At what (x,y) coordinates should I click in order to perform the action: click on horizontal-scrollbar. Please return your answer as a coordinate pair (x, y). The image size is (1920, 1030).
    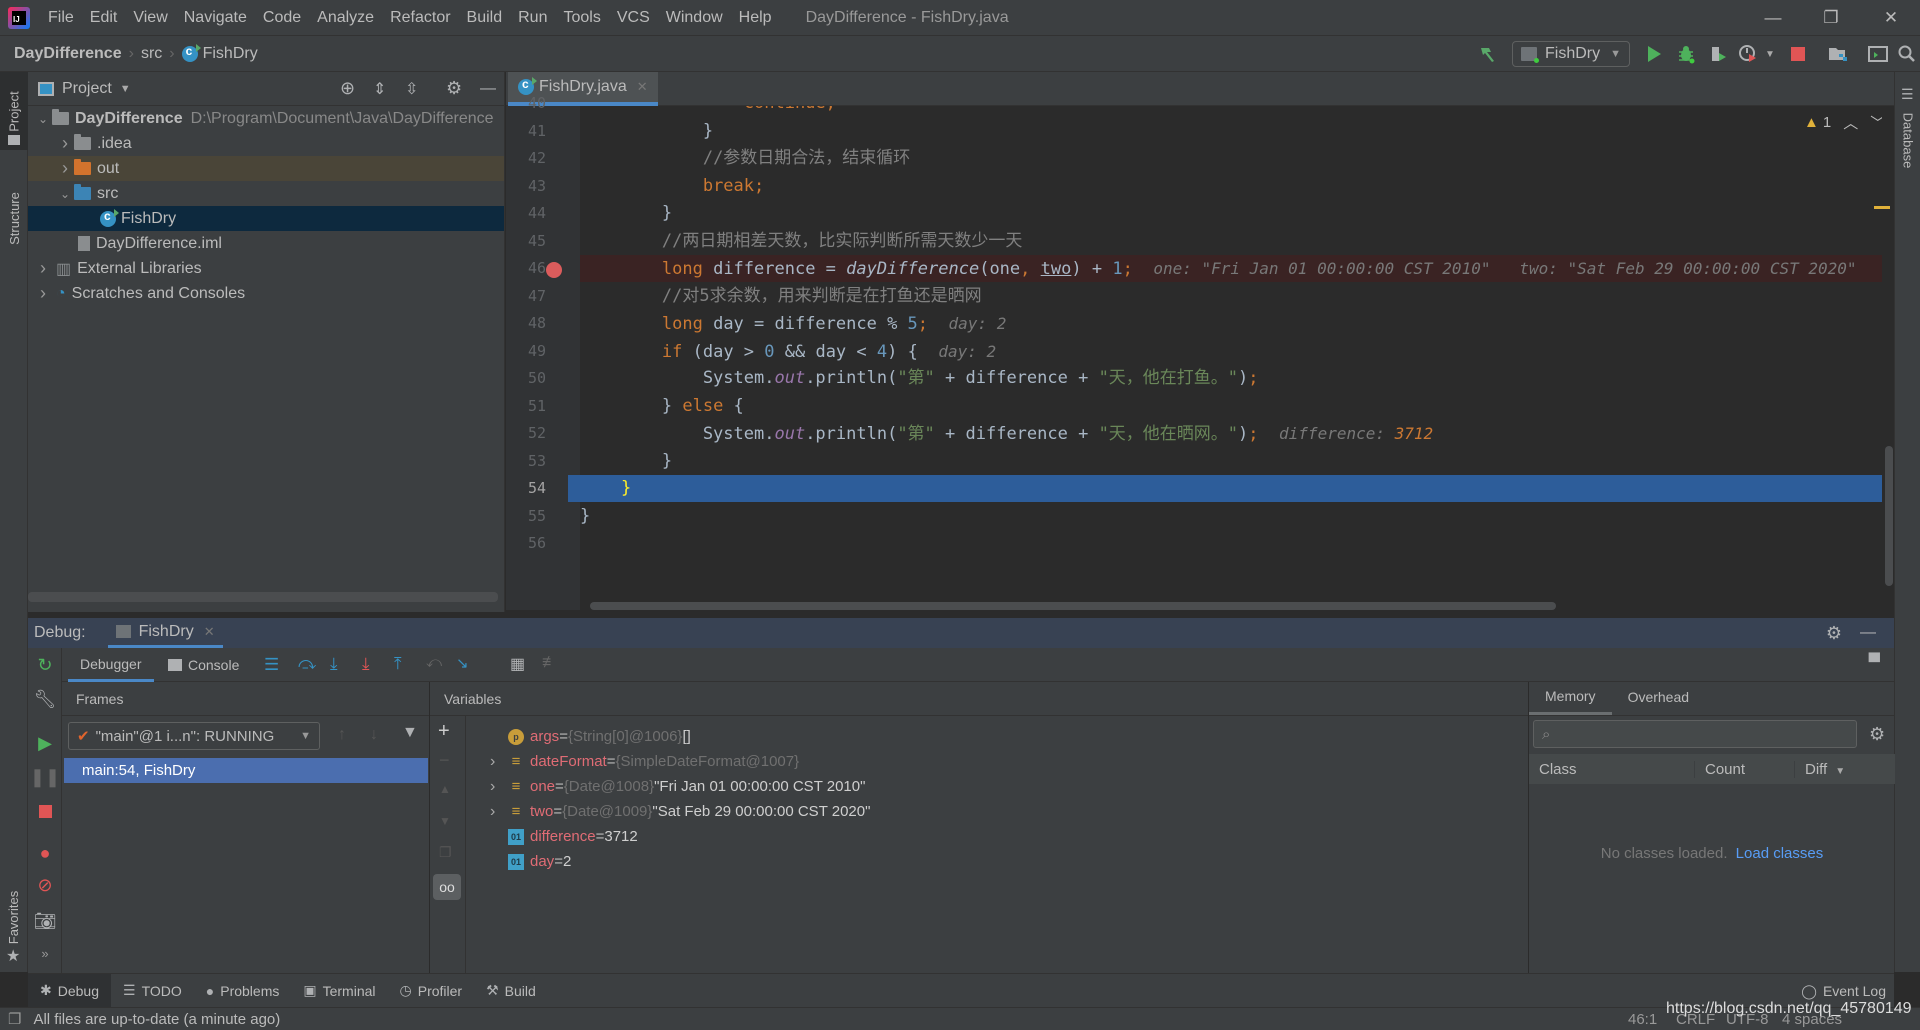
    Looking at the image, I should click on (263, 597).